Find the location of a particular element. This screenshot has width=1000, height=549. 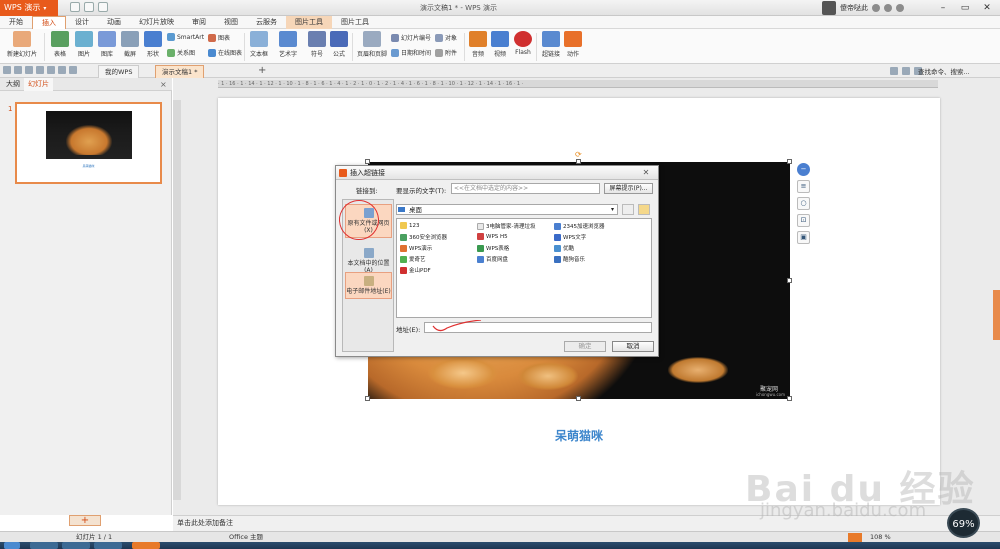

ok-button: 确定 is located at coordinates (585, 346).